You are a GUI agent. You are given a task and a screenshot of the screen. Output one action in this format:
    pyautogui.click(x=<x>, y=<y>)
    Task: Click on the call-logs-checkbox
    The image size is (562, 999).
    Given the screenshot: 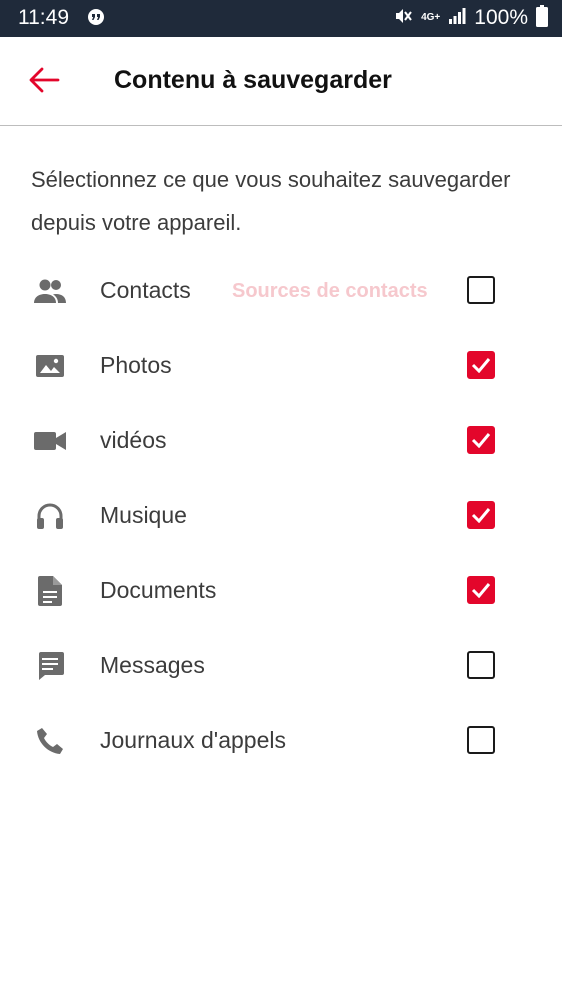 What is the action you would take?
    pyautogui.click(x=481, y=740)
    